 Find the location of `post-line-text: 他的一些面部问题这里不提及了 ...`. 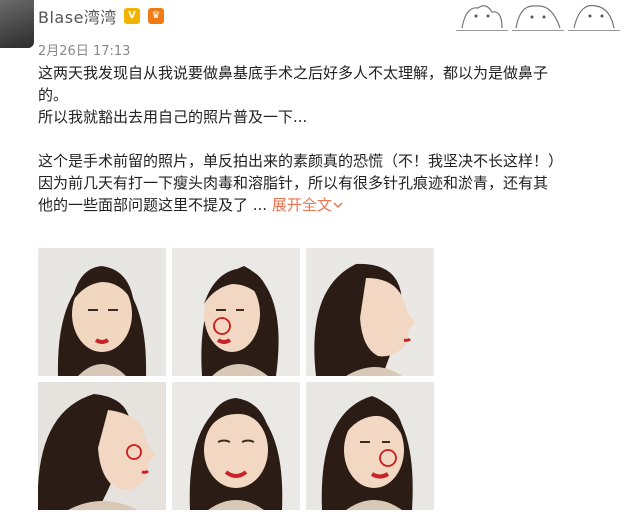

post-line-text: 他的一些面部问题这里不提及了 ... is located at coordinates (153, 205).